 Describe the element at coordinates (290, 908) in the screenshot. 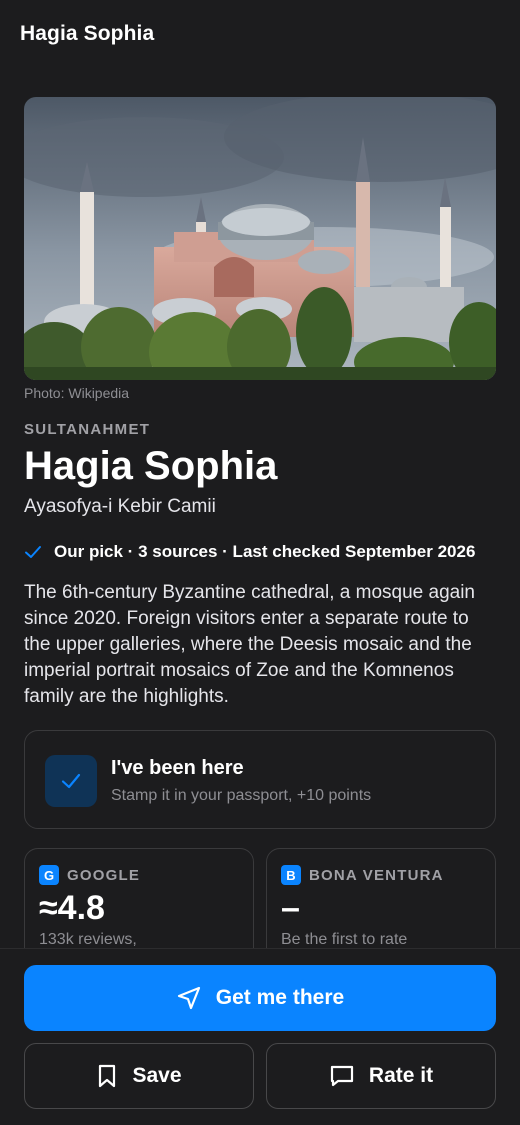

I see `rating-score: –` at that location.